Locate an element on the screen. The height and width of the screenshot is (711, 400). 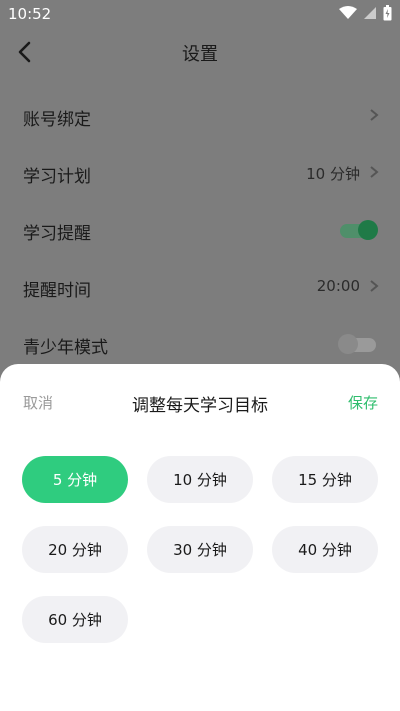
goal-option-button: 20 分钟 is located at coordinates (75, 549).